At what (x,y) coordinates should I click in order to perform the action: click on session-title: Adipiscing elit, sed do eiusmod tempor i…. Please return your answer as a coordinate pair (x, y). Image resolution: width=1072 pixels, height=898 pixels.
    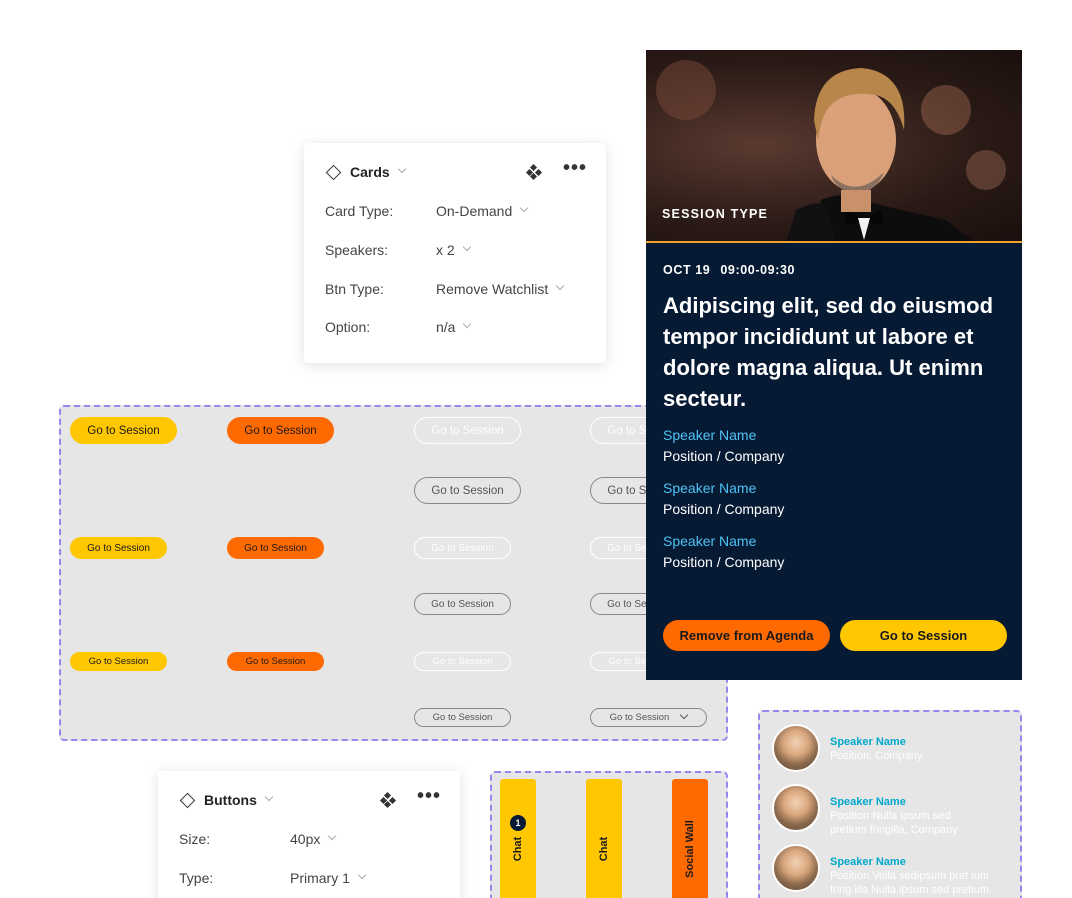
    Looking at the image, I should click on (828, 352).